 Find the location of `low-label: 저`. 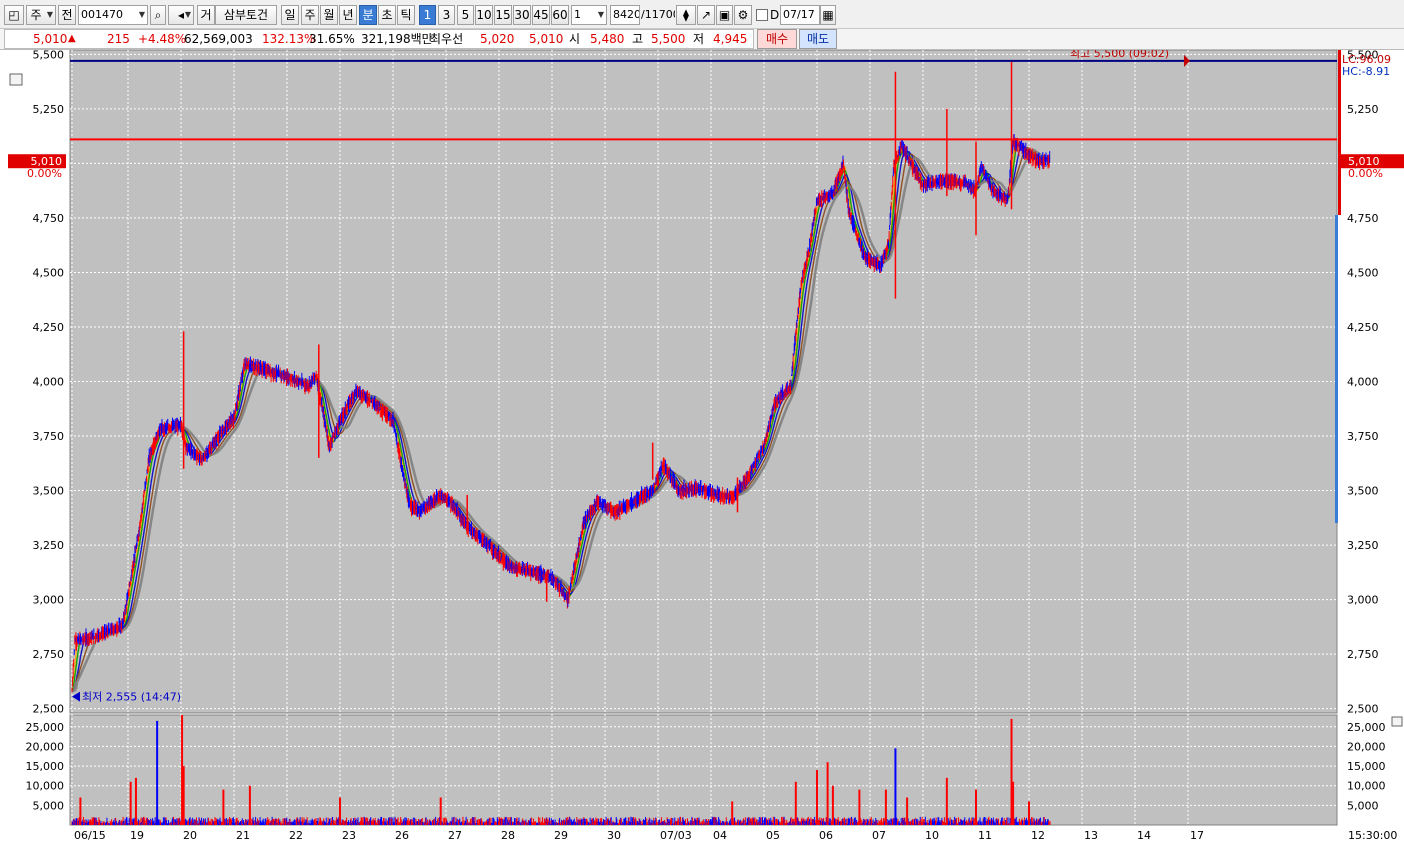

low-label: 저 is located at coordinates (699, 39).